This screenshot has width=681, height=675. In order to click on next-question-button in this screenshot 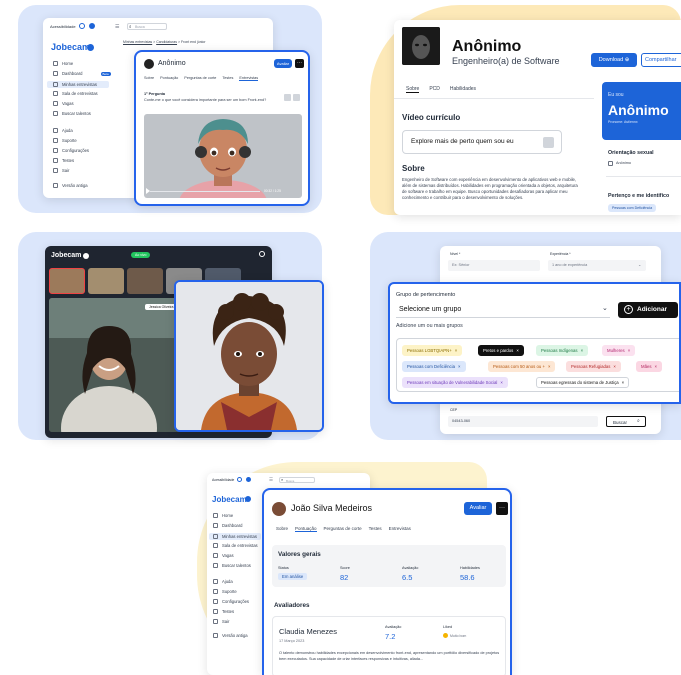, I will do `click(296, 97)`.